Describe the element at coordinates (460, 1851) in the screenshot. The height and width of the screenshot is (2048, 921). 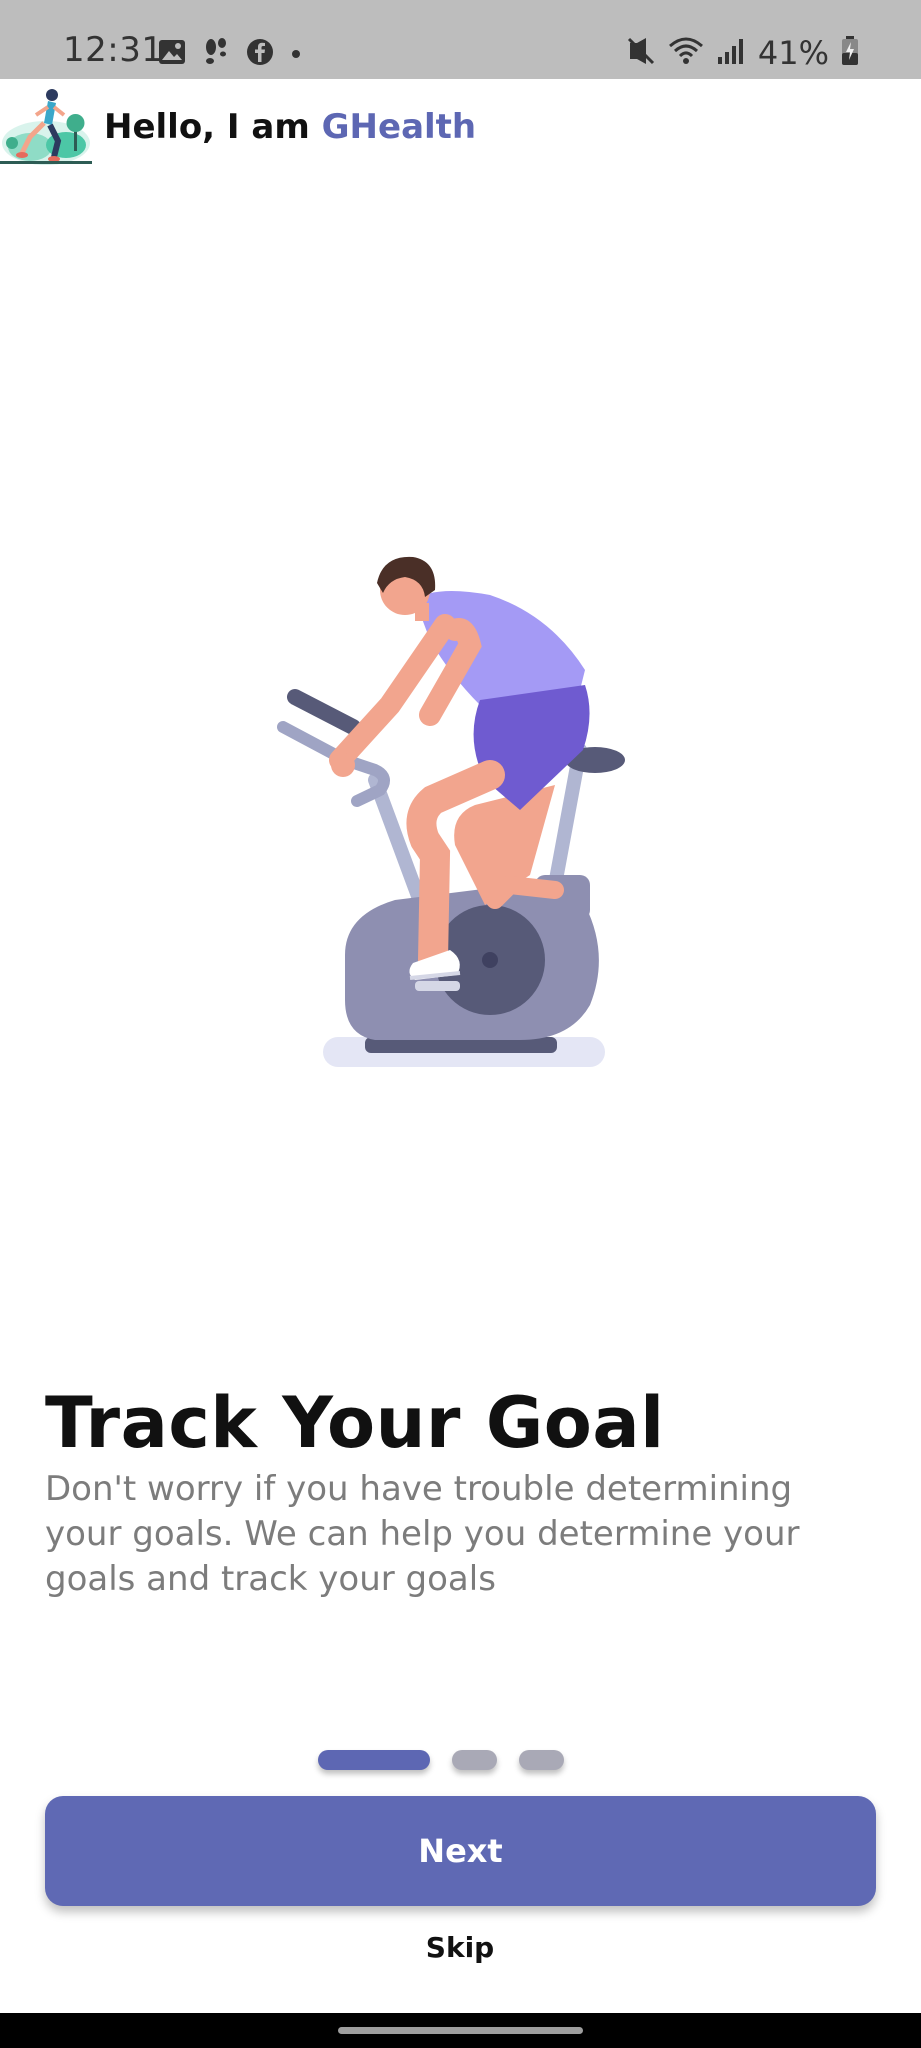
I see `next-button: Next` at that location.